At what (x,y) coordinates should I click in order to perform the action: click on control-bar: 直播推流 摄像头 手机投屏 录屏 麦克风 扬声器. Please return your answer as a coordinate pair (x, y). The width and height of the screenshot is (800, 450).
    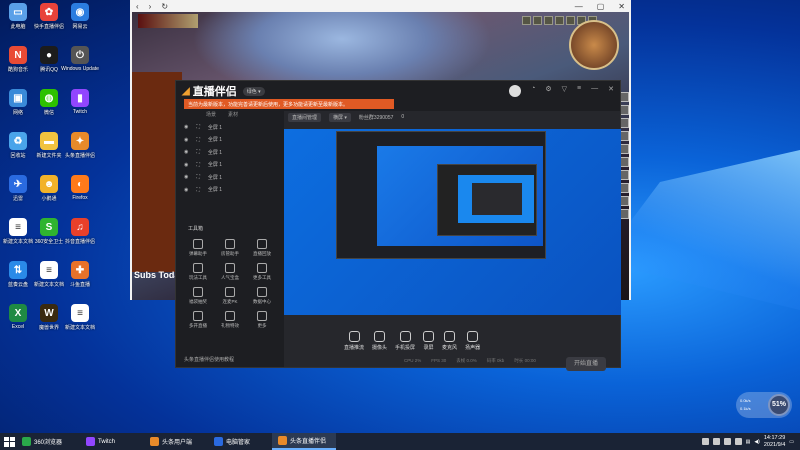
    Looking at the image, I should click on (452, 341).